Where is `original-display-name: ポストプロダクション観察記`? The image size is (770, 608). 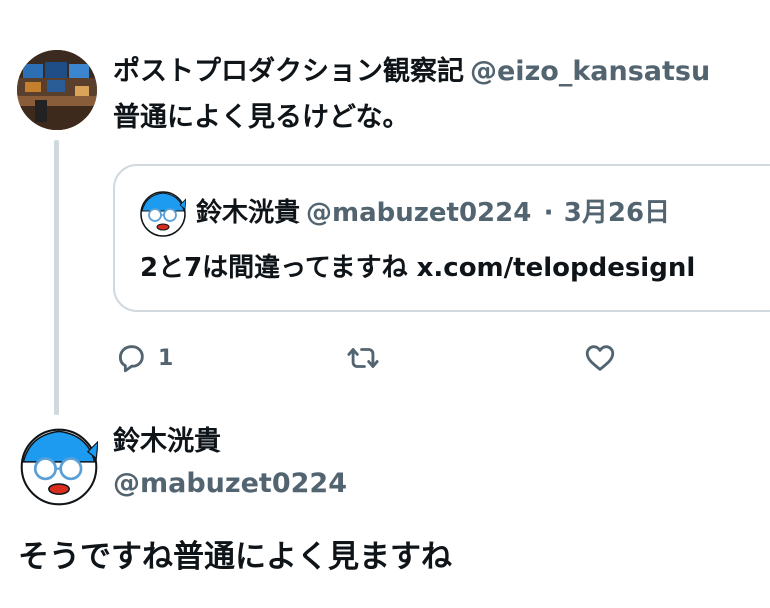 original-display-name: ポストプロダクション観察記 is located at coordinates (288, 71).